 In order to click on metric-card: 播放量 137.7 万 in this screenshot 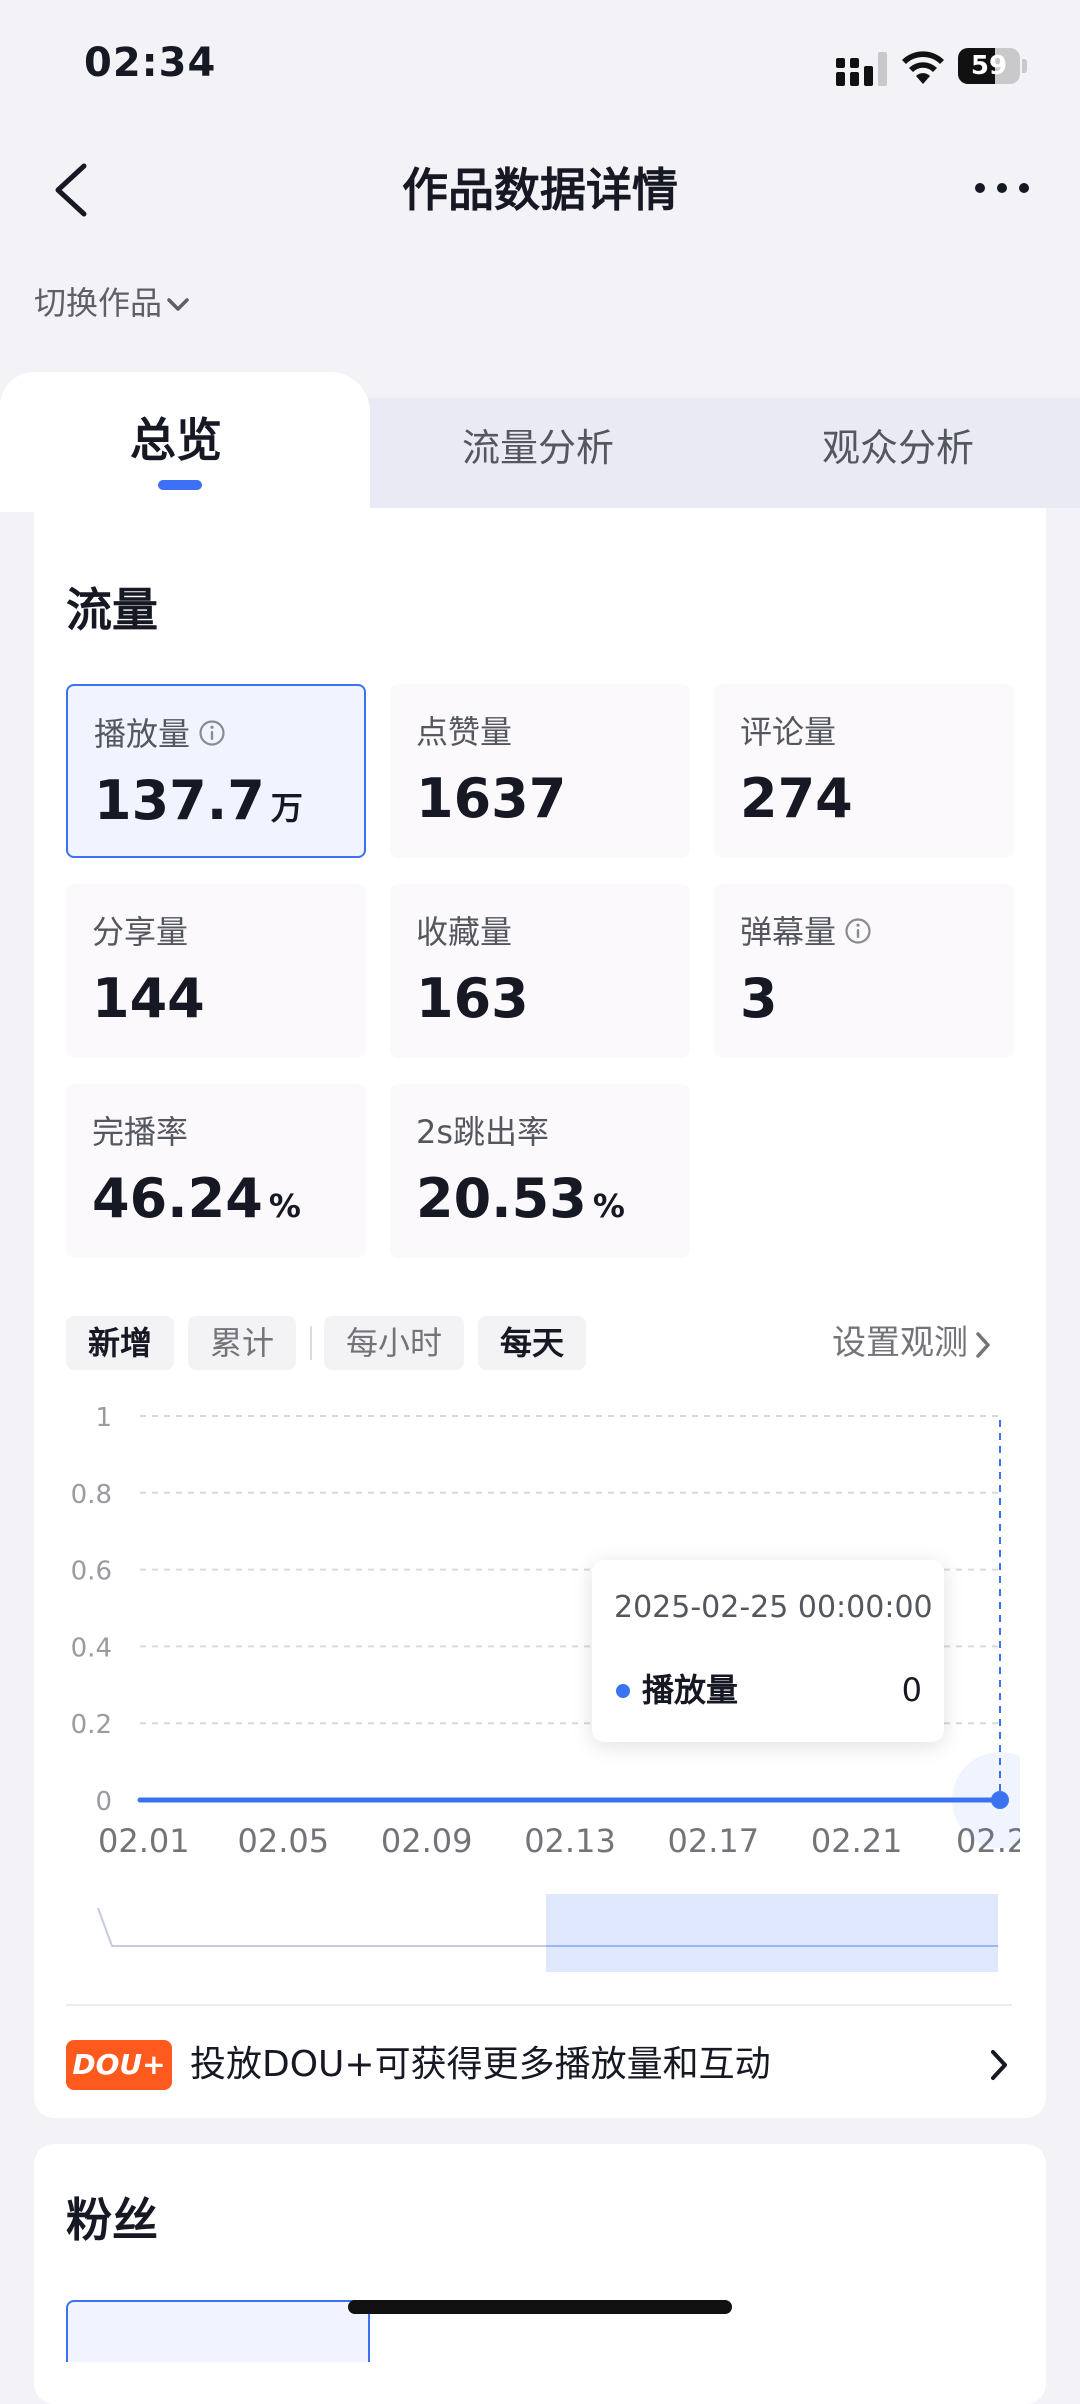, I will do `click(216, 771)`.